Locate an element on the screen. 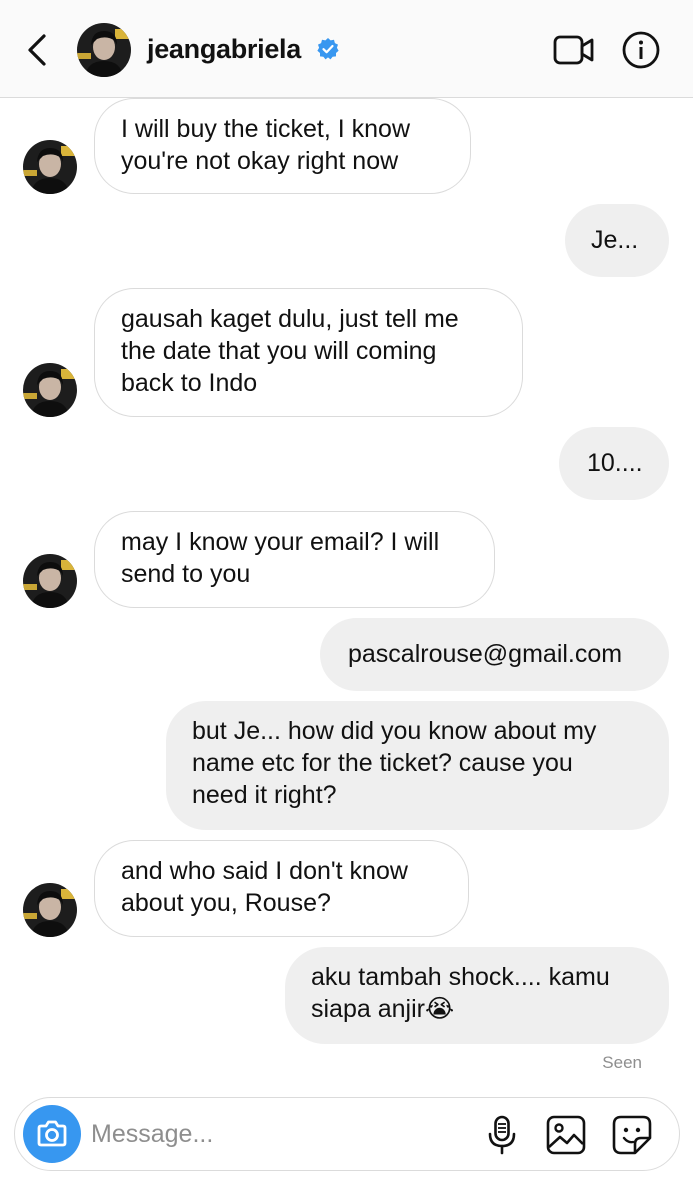 The width and height of the screenshot is (693, 1200). message-composer is located at coordinates (347, 1134).